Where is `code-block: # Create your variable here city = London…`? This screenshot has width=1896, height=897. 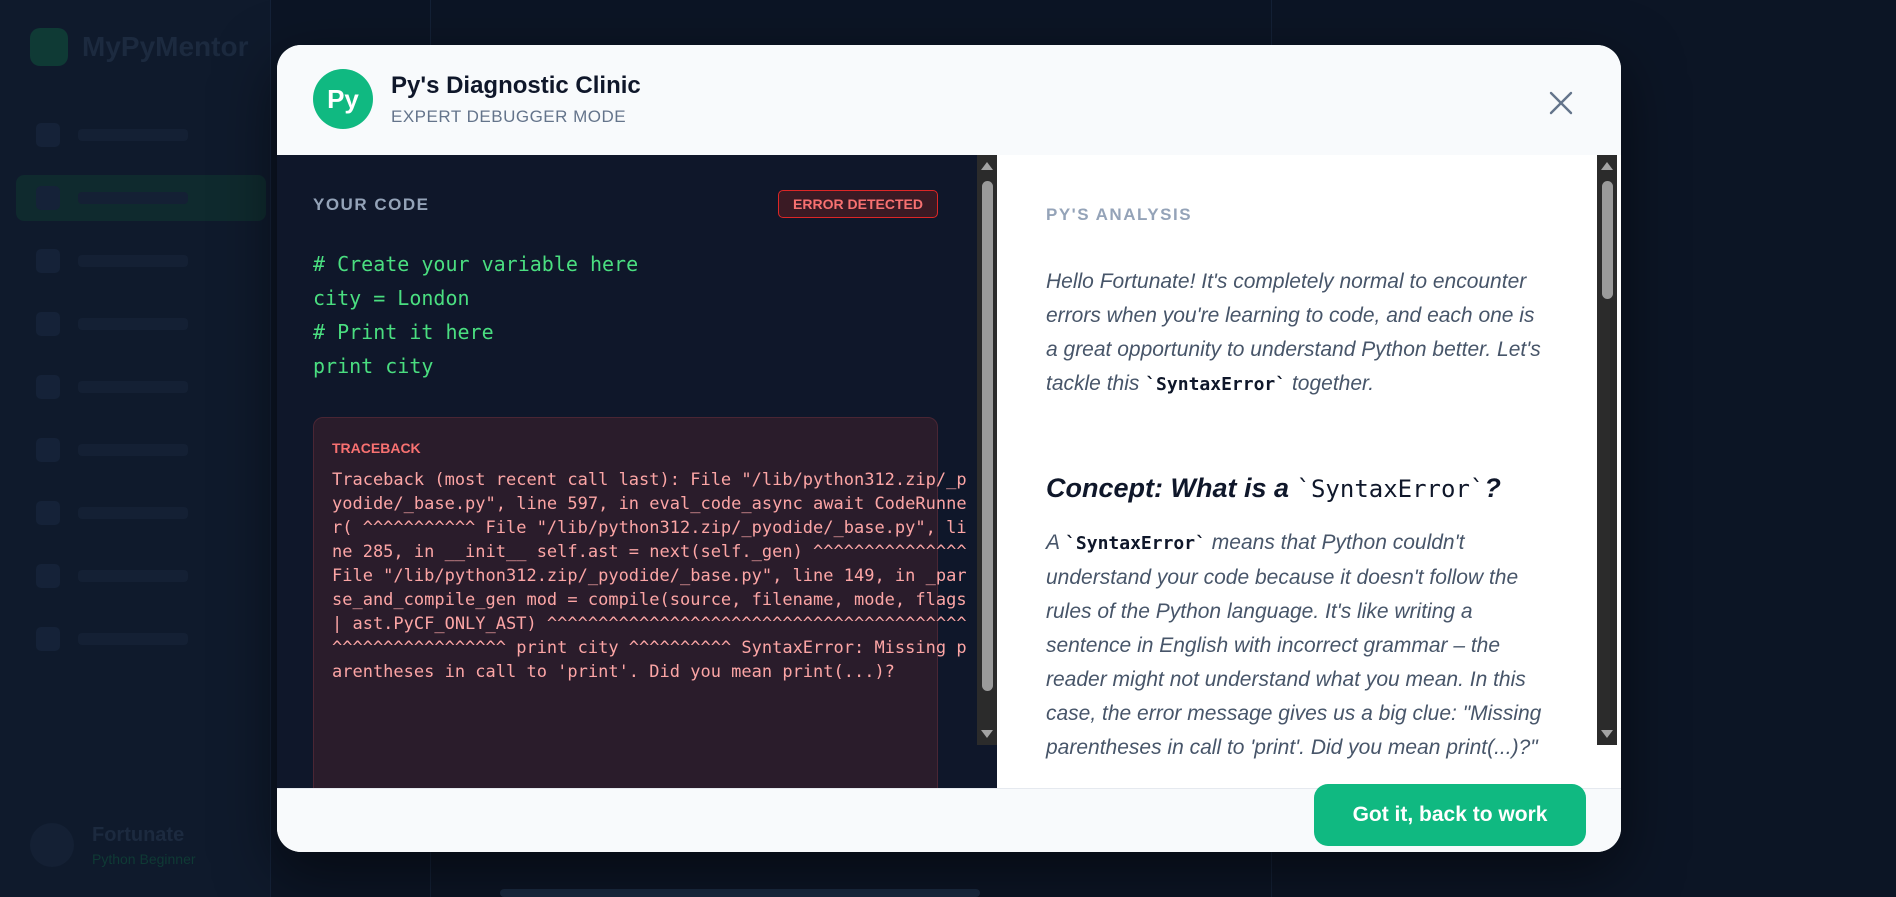 code-block: # Create your variable here city = London… is located at coordinates (475, 315).